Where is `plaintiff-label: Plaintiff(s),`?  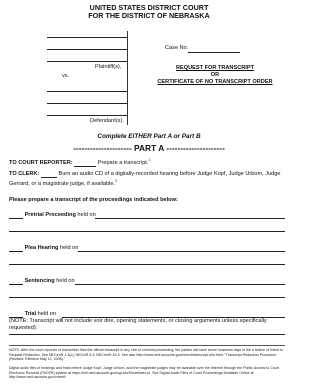
plaintiff-label: Plaintiff(s), is located at coordinates (108, 67).